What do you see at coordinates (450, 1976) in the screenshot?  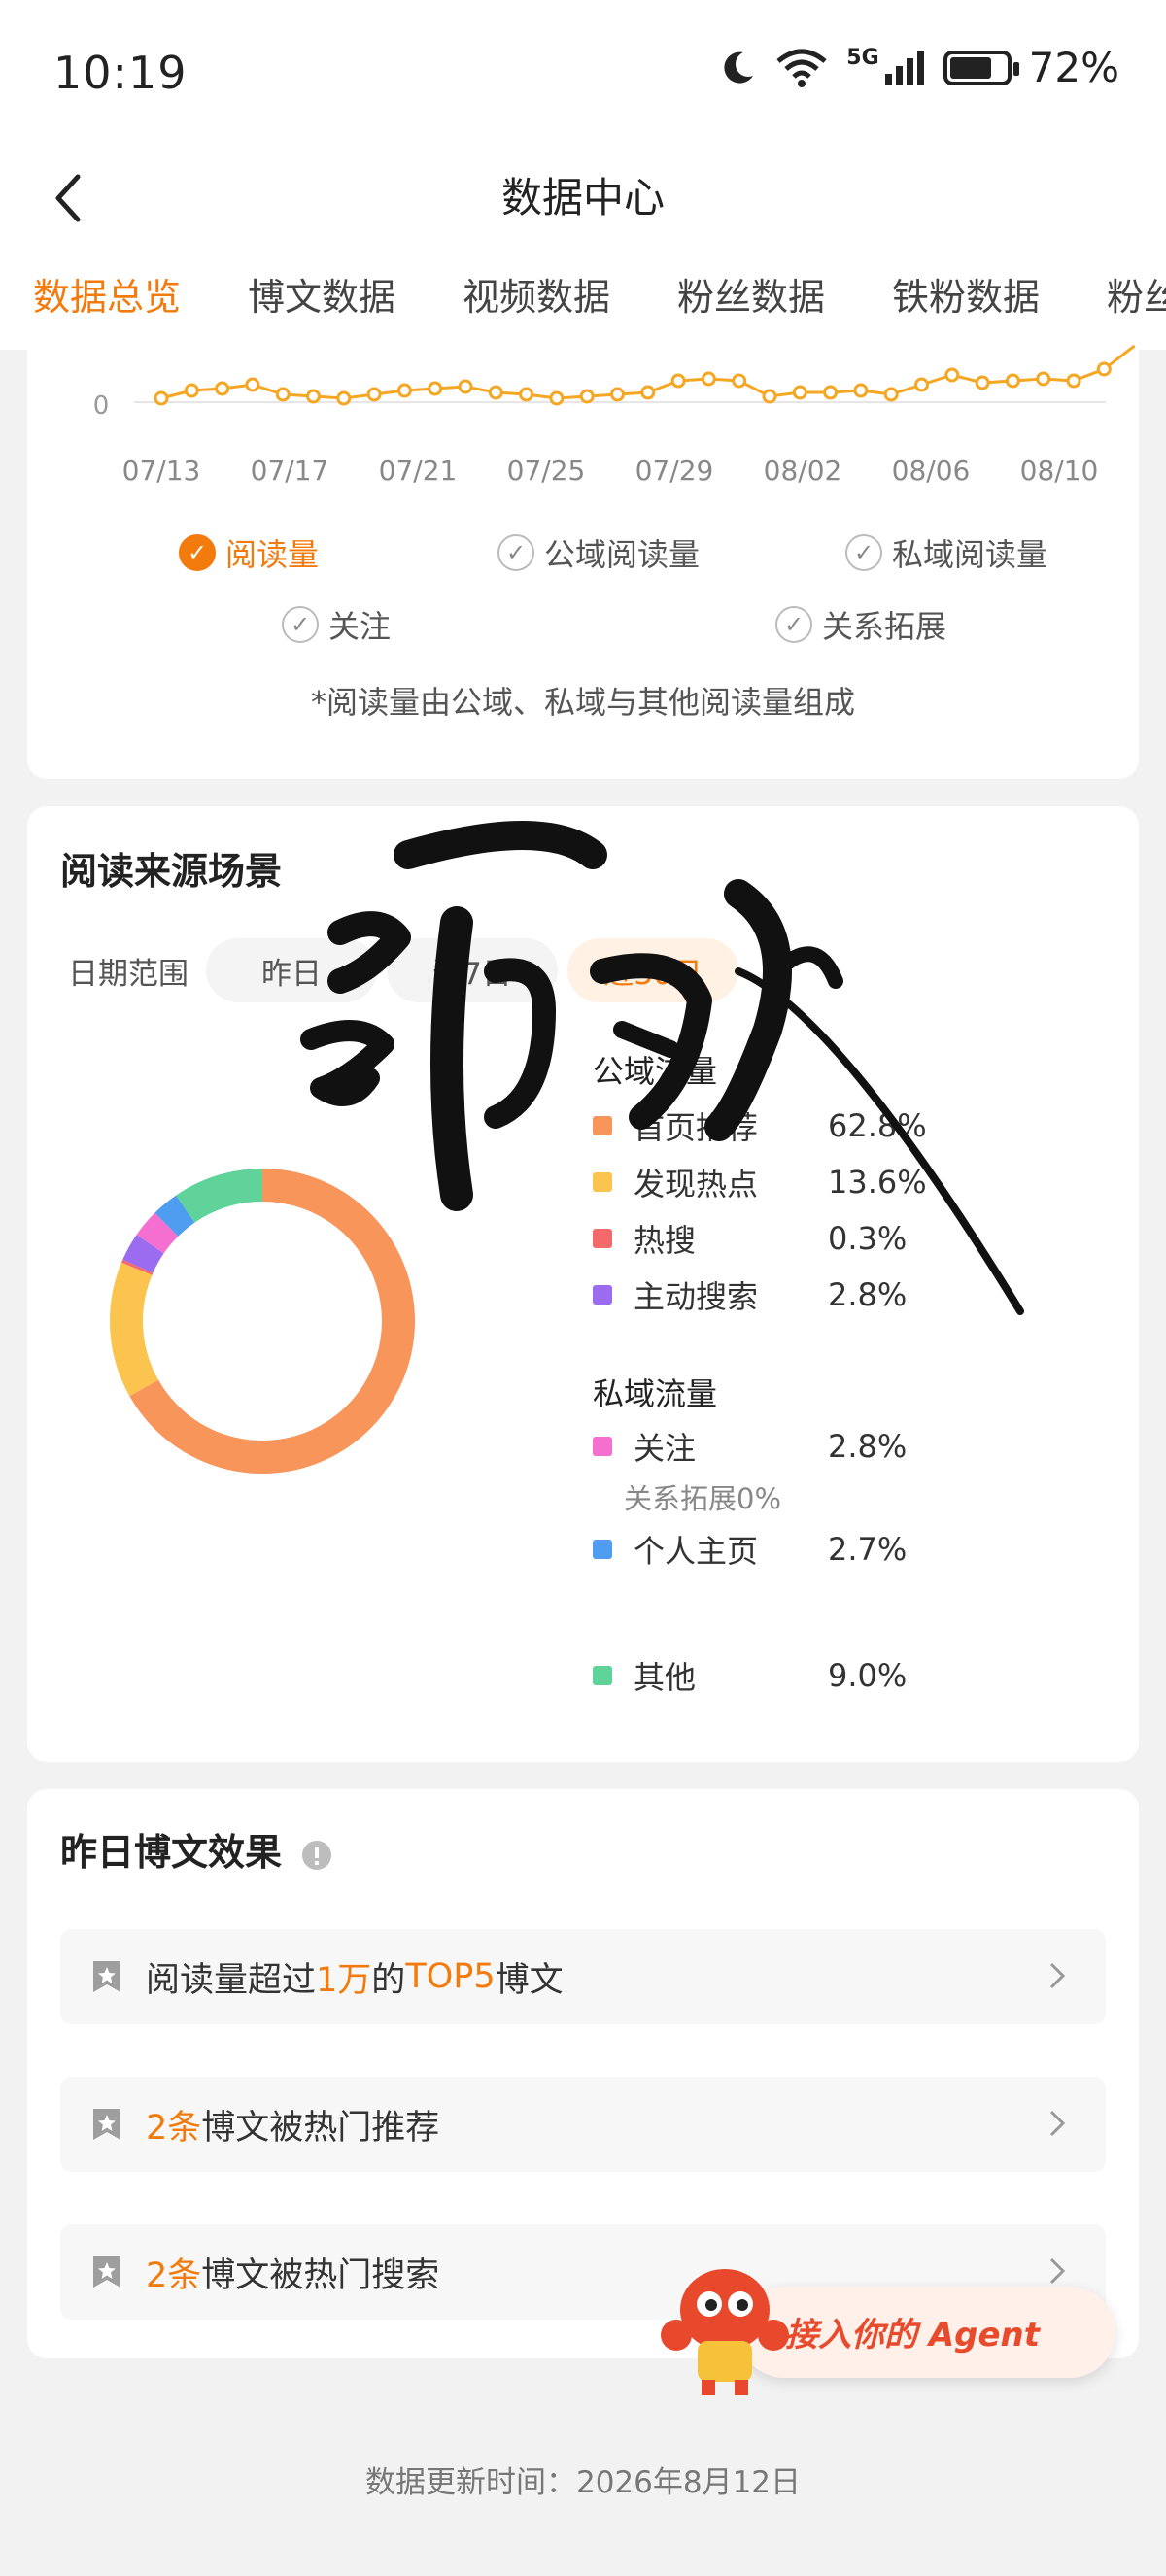 I see `row-highlight: TOP5` at bounding box center [450, 1976].